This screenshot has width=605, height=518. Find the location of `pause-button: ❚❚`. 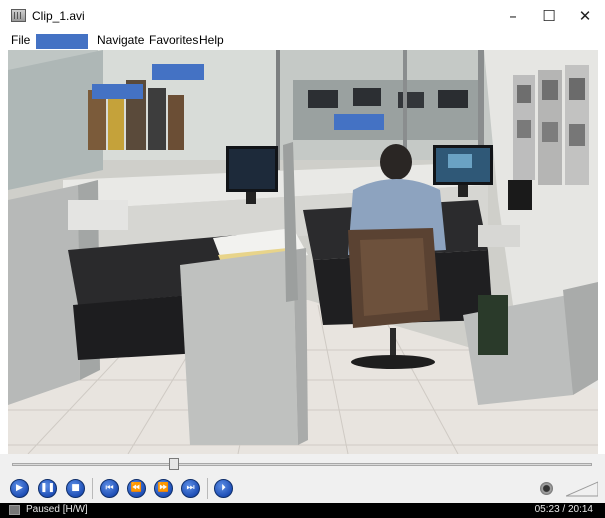

pause-button: ❚❚ is located at coordinates (47, 488).